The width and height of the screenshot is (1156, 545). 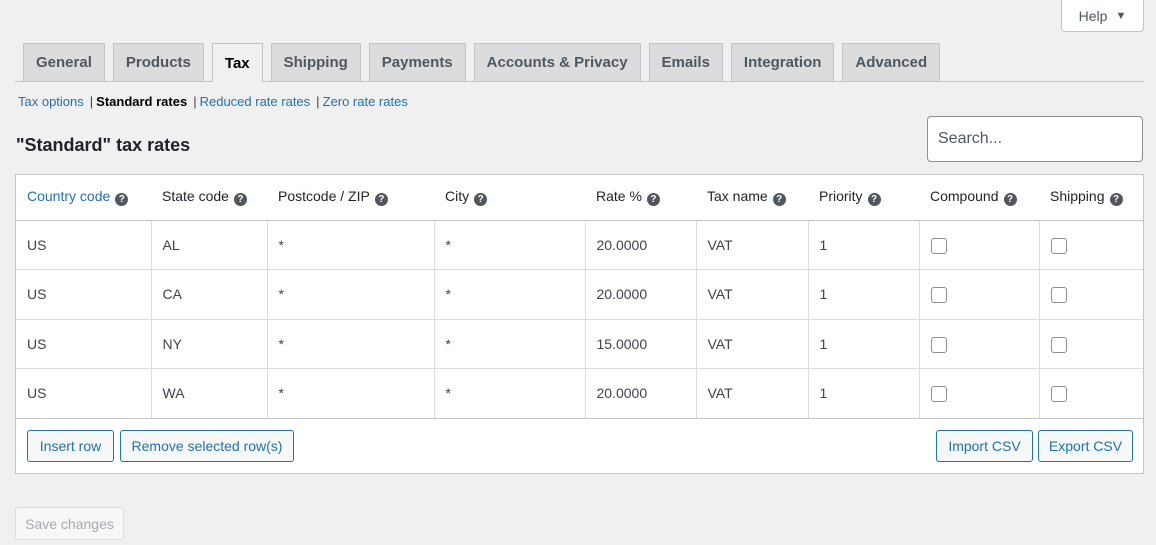 I want to click on table-row: US WA * * 20.0000 VAT 1, so click(x=579, y=393).